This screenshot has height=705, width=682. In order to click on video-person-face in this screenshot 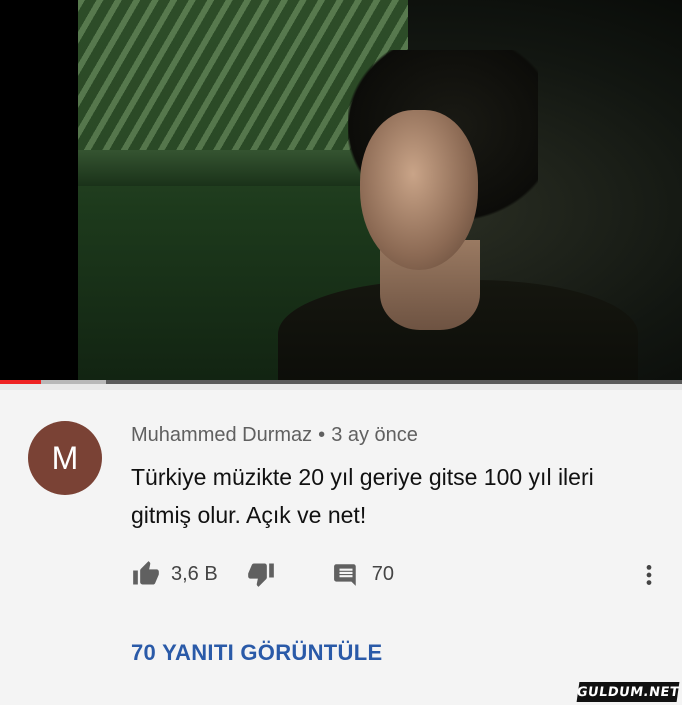, I will do `click(419, 190)`.